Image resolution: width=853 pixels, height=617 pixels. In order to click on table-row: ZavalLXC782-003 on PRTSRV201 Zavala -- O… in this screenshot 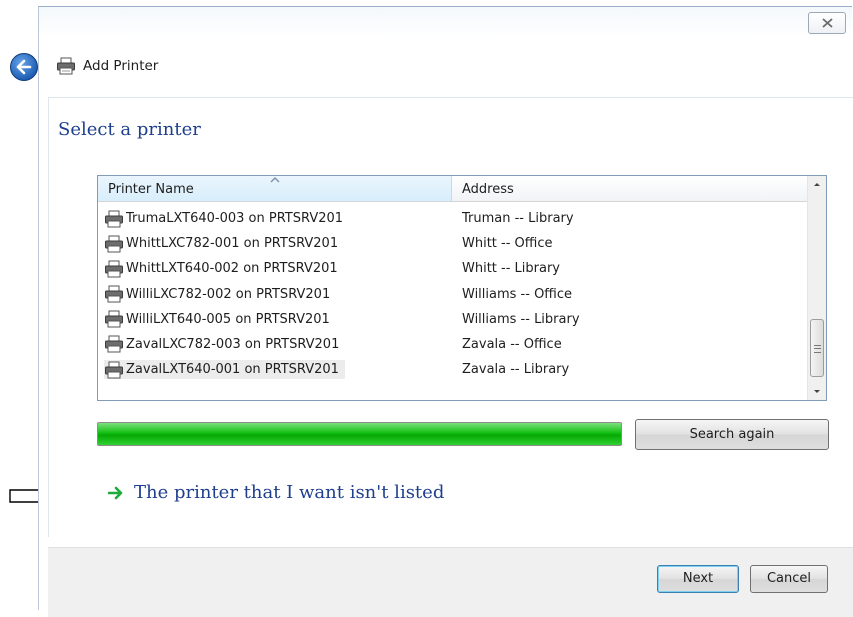, I will do `click(452, 345)`.